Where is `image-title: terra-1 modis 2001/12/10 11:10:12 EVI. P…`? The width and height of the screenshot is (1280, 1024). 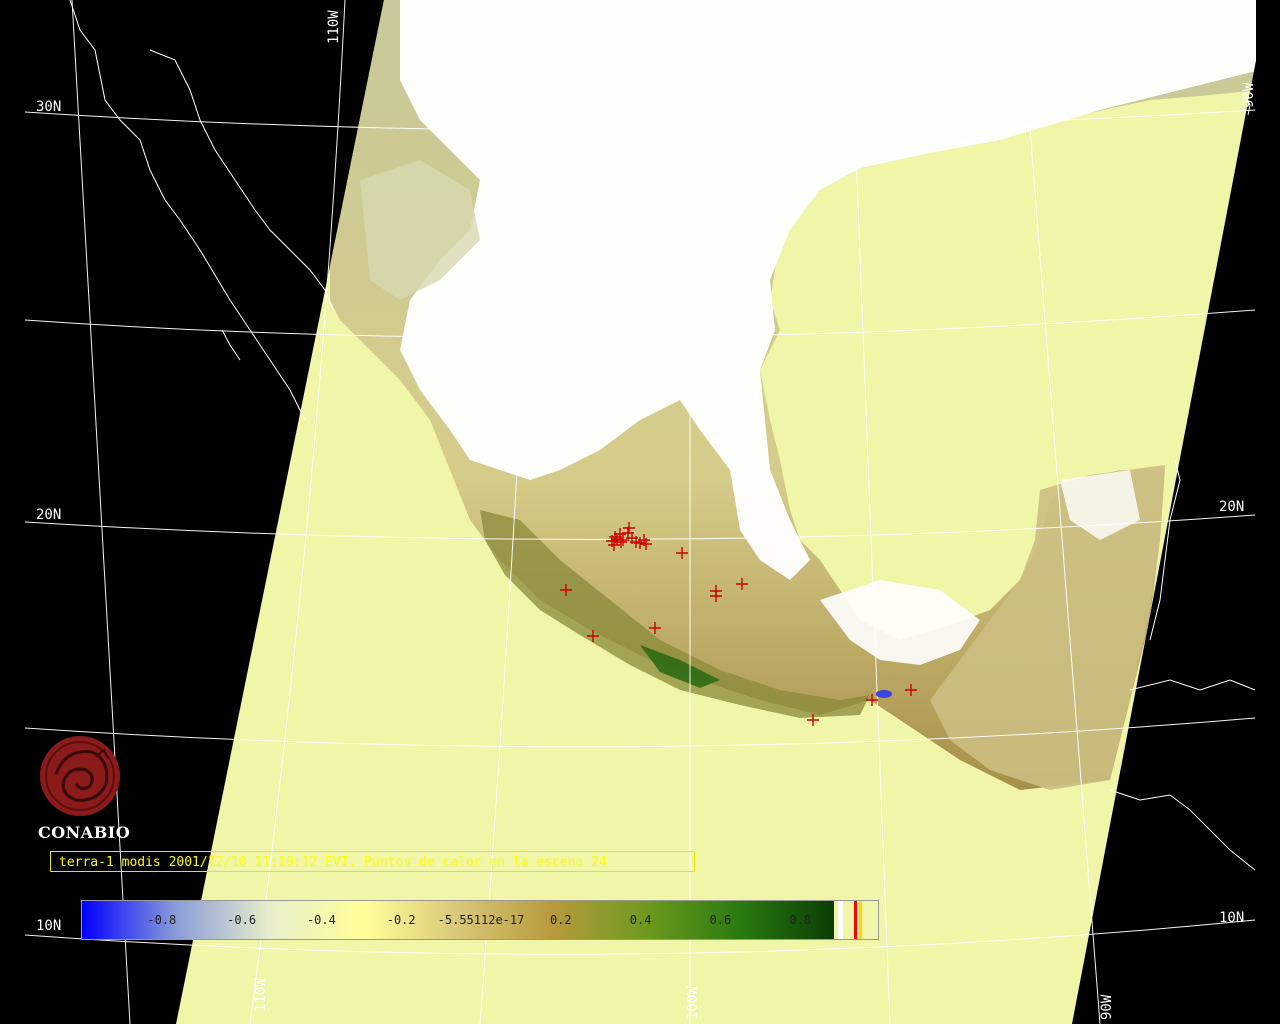
image-title: terra-1 modis 2001/12/10 11:10:12 EVI. P… is located at coordinates (372, 861).